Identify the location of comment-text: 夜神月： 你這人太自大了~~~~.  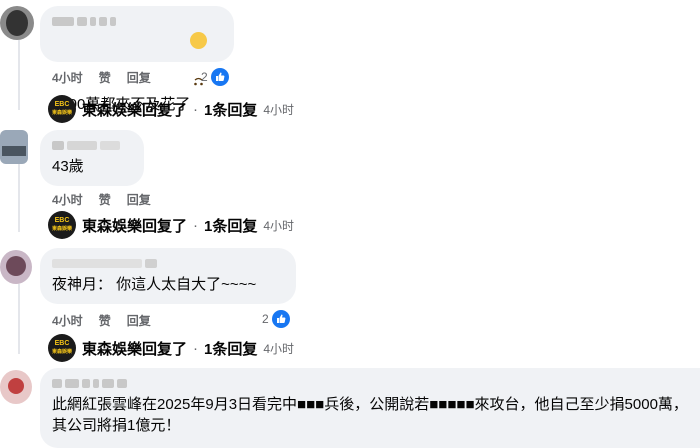
(154, 284).